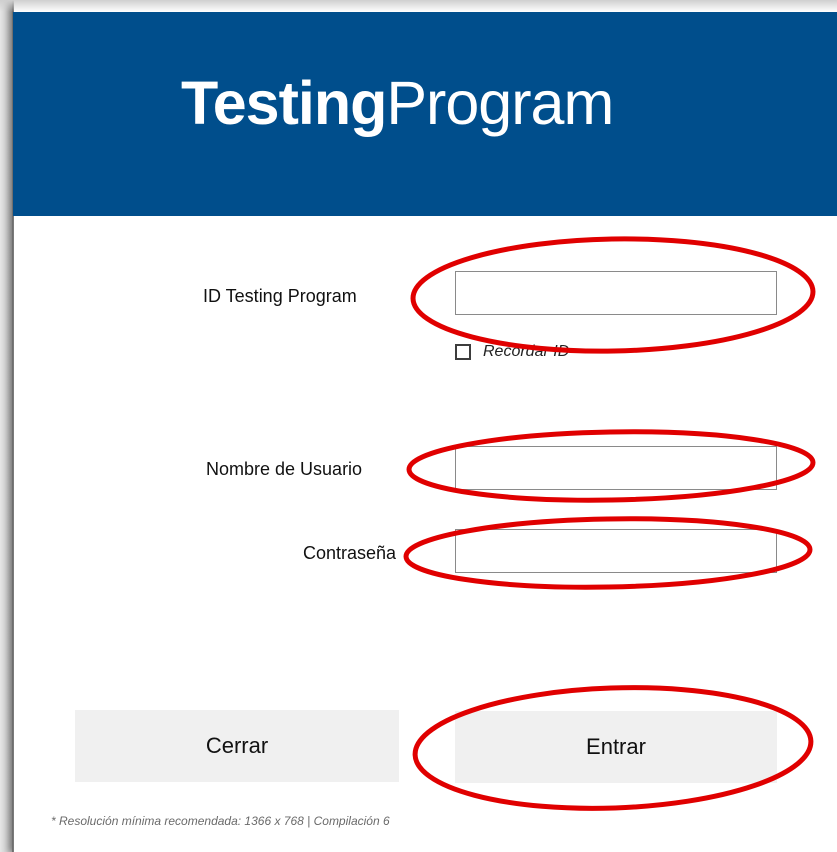 Image resolution: width=837 pixels, height=852 pixels. I want to click on username-input, so click(616, 468).